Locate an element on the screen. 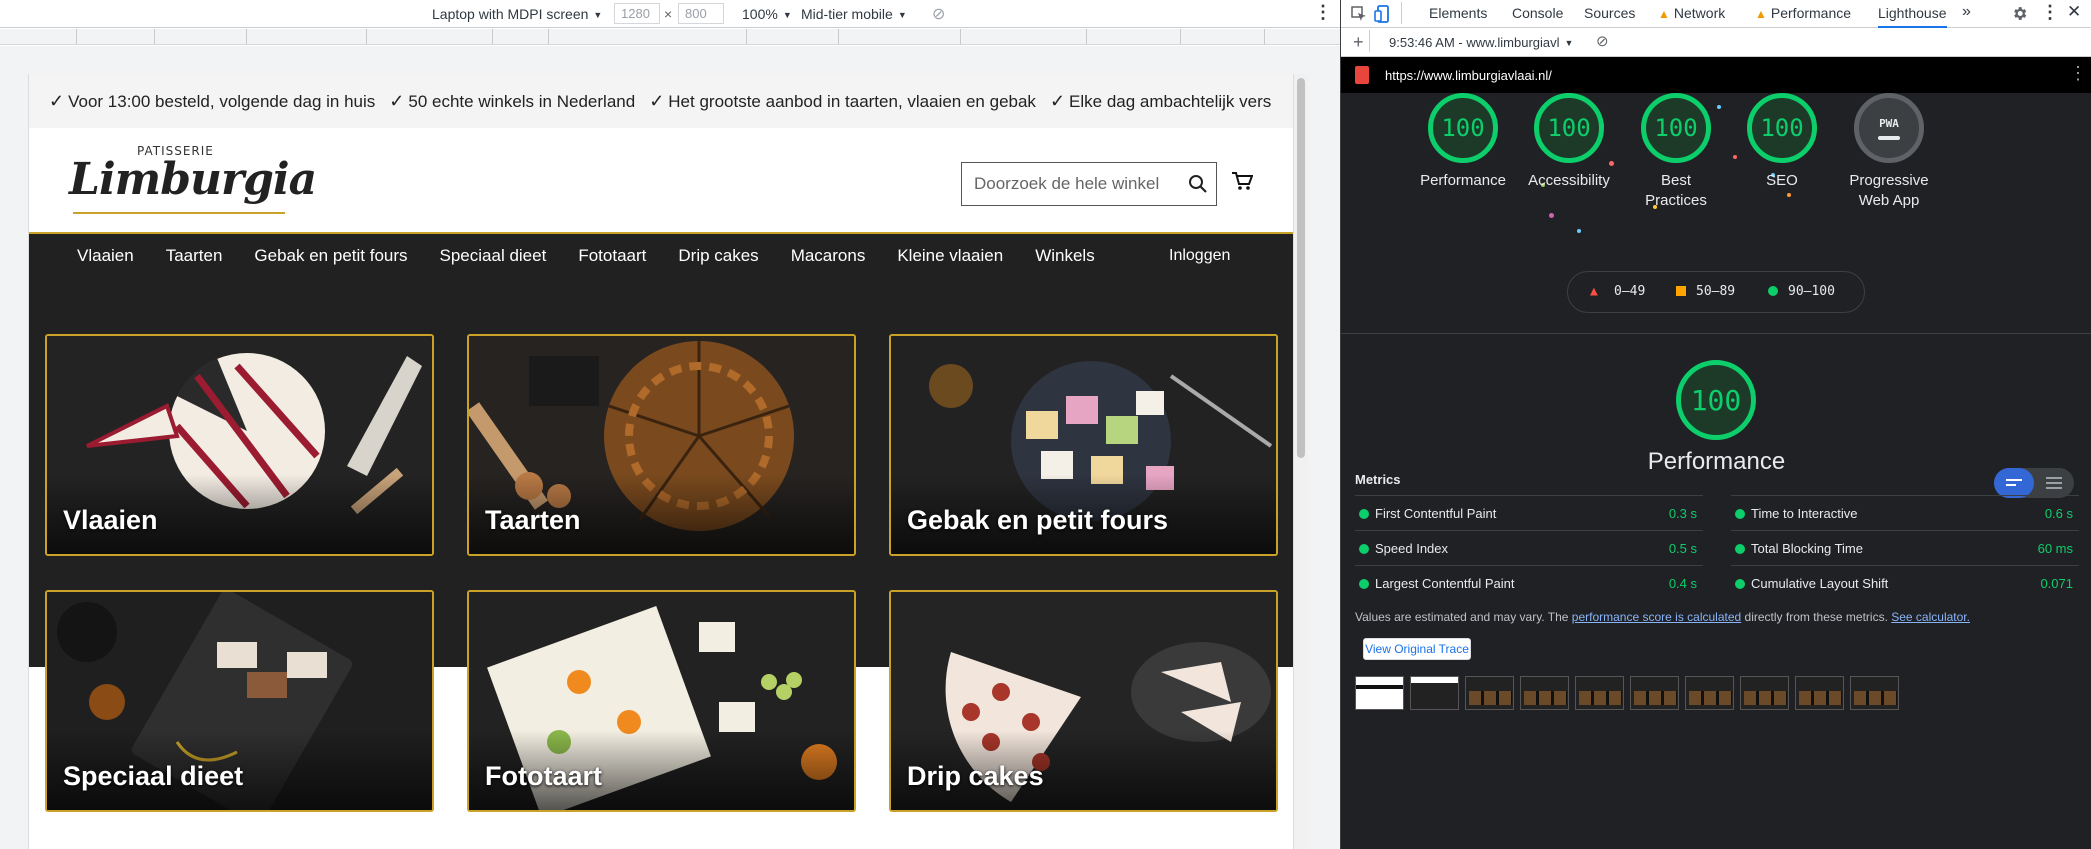 The height and width of the screenshot is (849, 2091). login-link: Inloggen is located at coordinates (1199, 256).